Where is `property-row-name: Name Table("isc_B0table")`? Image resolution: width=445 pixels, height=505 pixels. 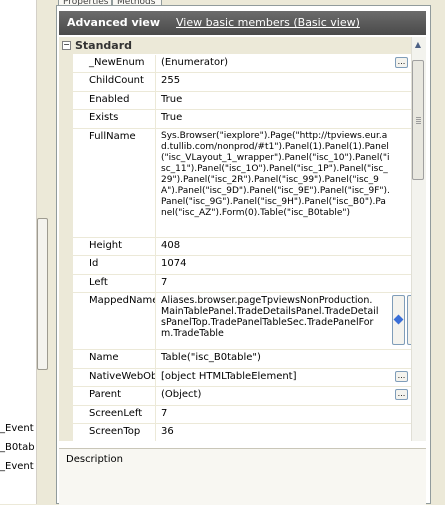 property-row-name: Name Table("isc_B0table") is located at coordinates (242, 359).